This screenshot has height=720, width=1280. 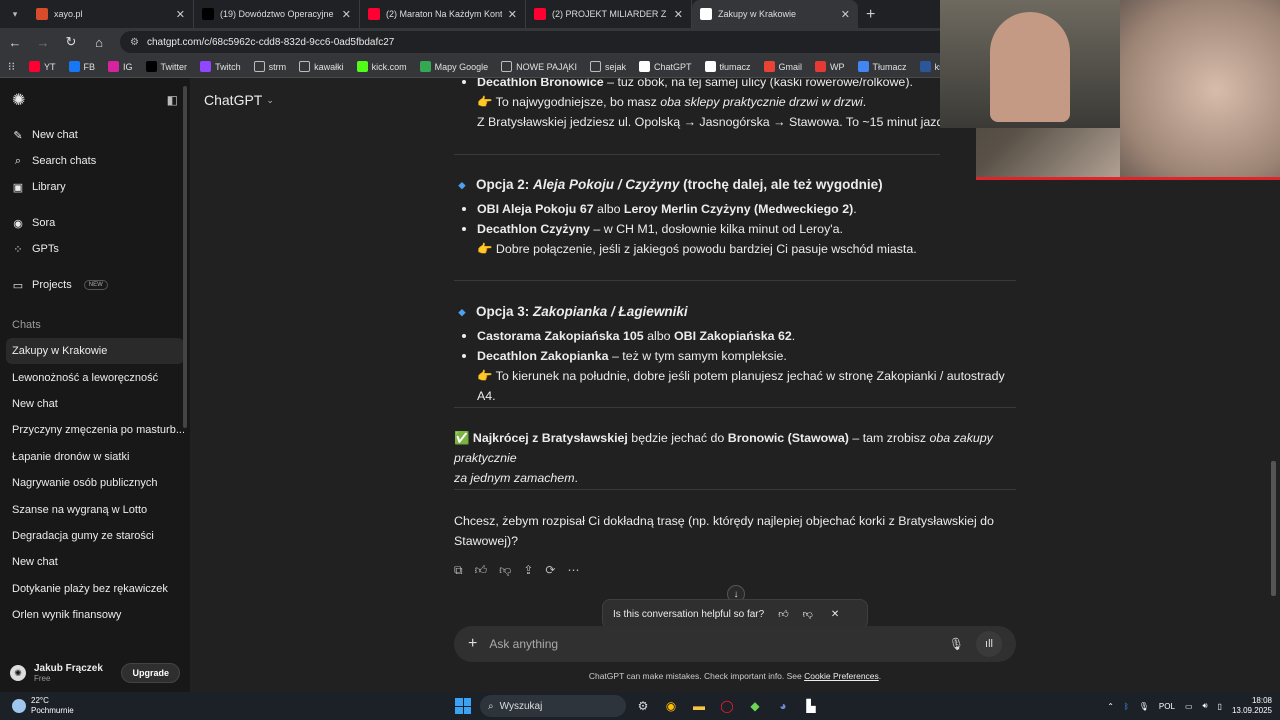 What do you see at coordinates (788, 438) in the screenshot?
I see `summary-bold: Bronowic (Stawowa)` at bounding box center [788, 438].